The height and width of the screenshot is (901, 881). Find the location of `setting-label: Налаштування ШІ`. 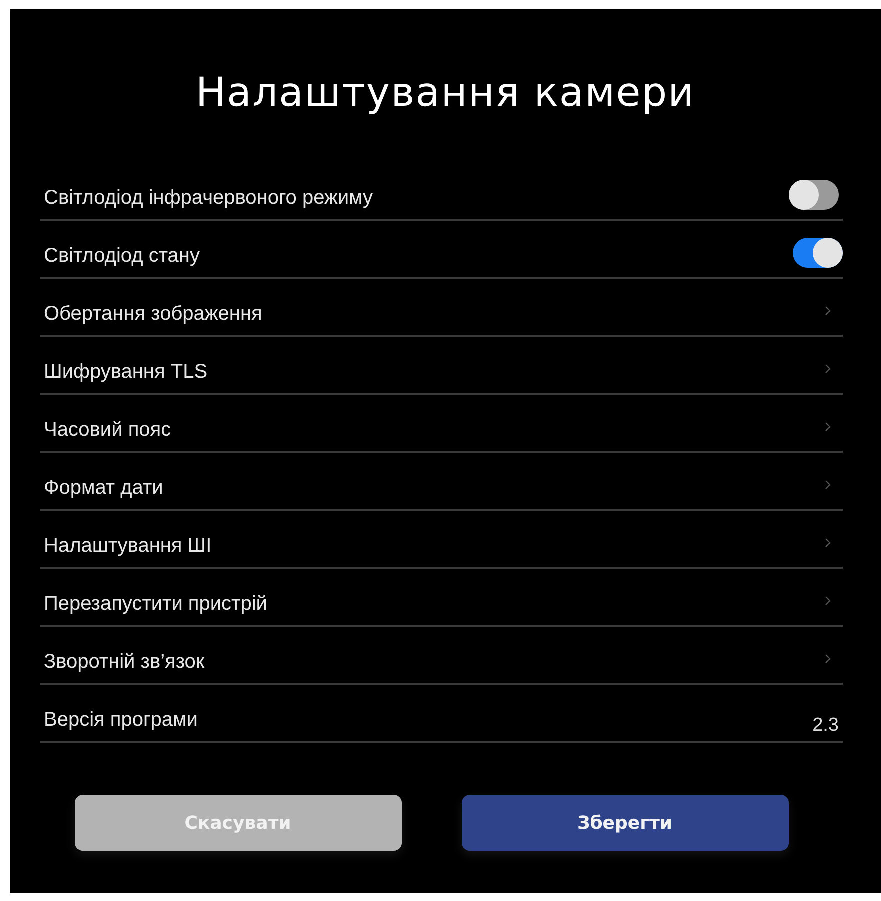

setting-label: Налаштування ШІ is located at coordinates (128, 546).